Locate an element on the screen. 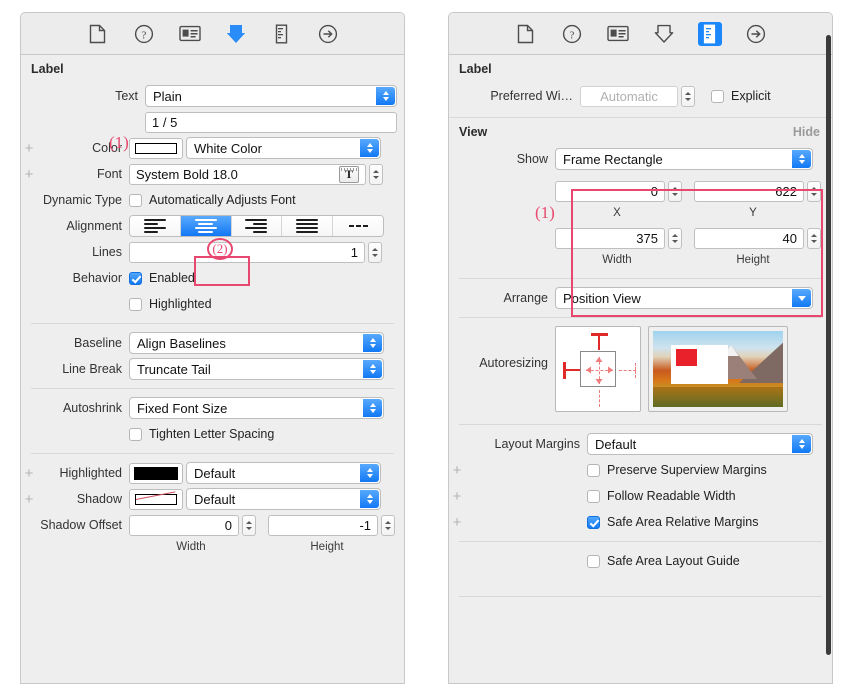 The height and width of the screenshot is (696, 852). lines-input: 1 is located at coordinates (247, 252).